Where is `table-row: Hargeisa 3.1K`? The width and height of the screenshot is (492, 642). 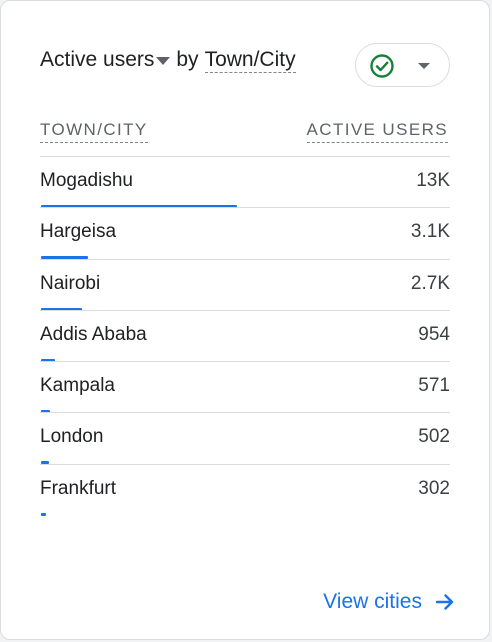 table-row: Hargeisa 3.1K is located at coordinates (245, 233).